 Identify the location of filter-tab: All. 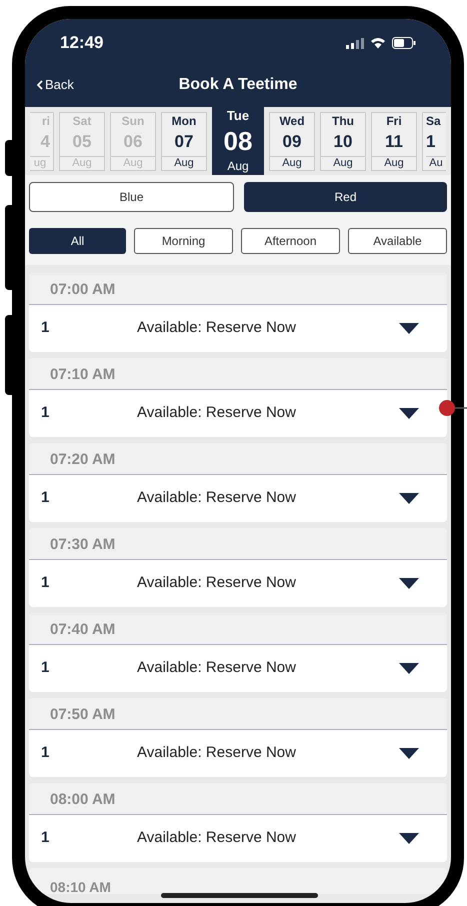
(77, 241).